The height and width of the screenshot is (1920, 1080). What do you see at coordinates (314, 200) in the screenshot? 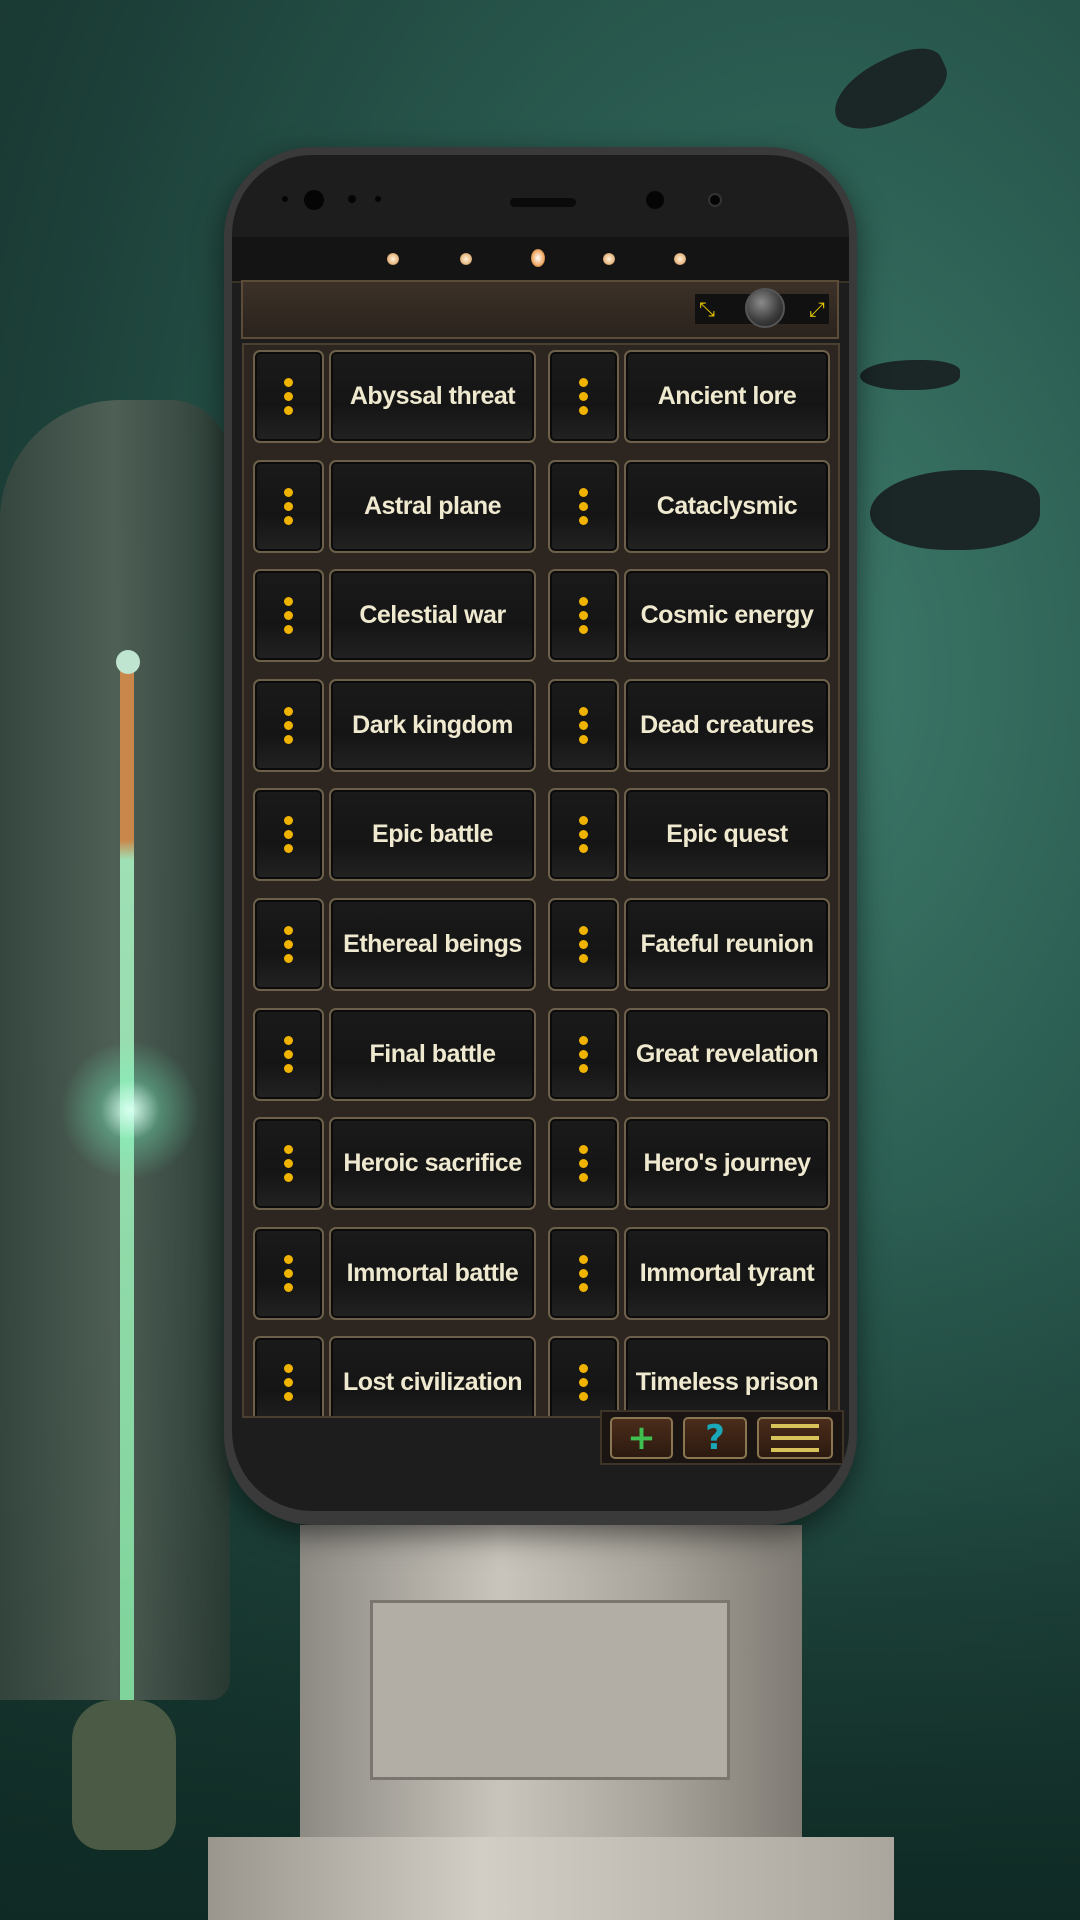
I see `front-camera` at bounding box center [314, 200].